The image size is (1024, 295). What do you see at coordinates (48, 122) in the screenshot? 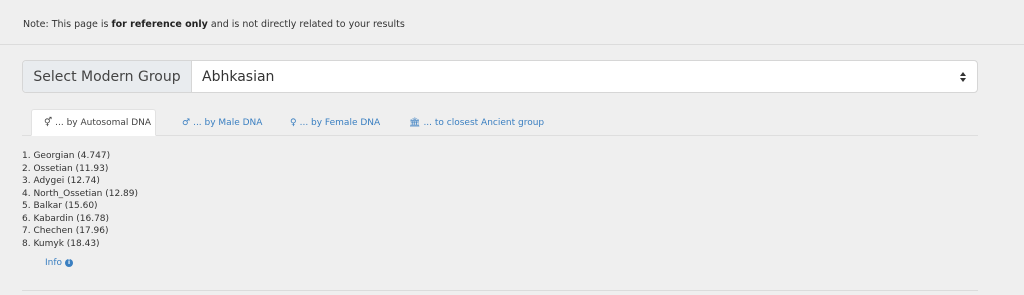
I see `gender-icon: ⚥` at bounding box center [48, 122].